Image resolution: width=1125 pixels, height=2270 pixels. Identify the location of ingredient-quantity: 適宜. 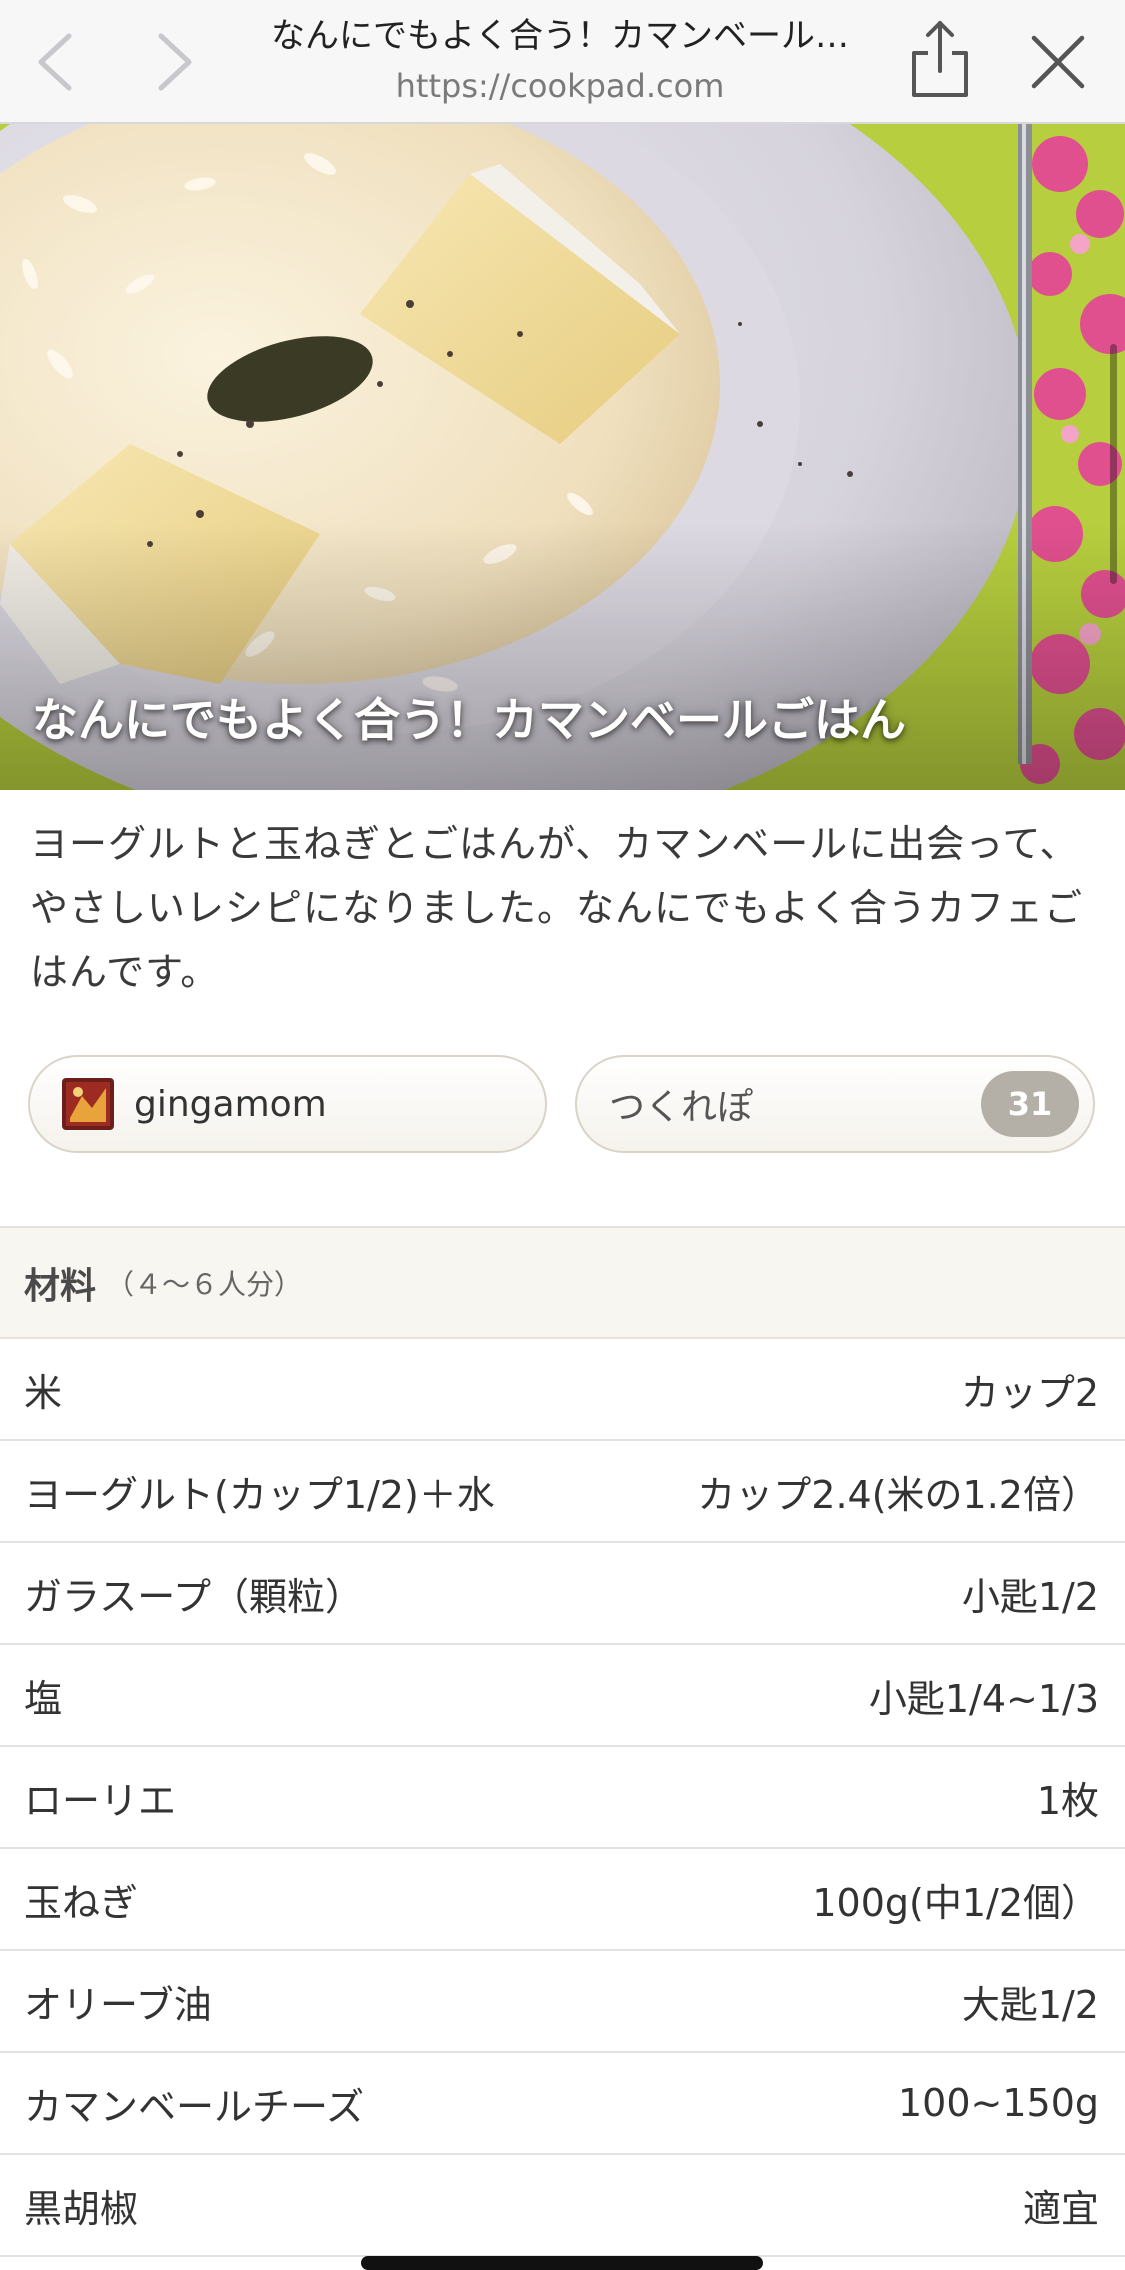
(1060, 2208).